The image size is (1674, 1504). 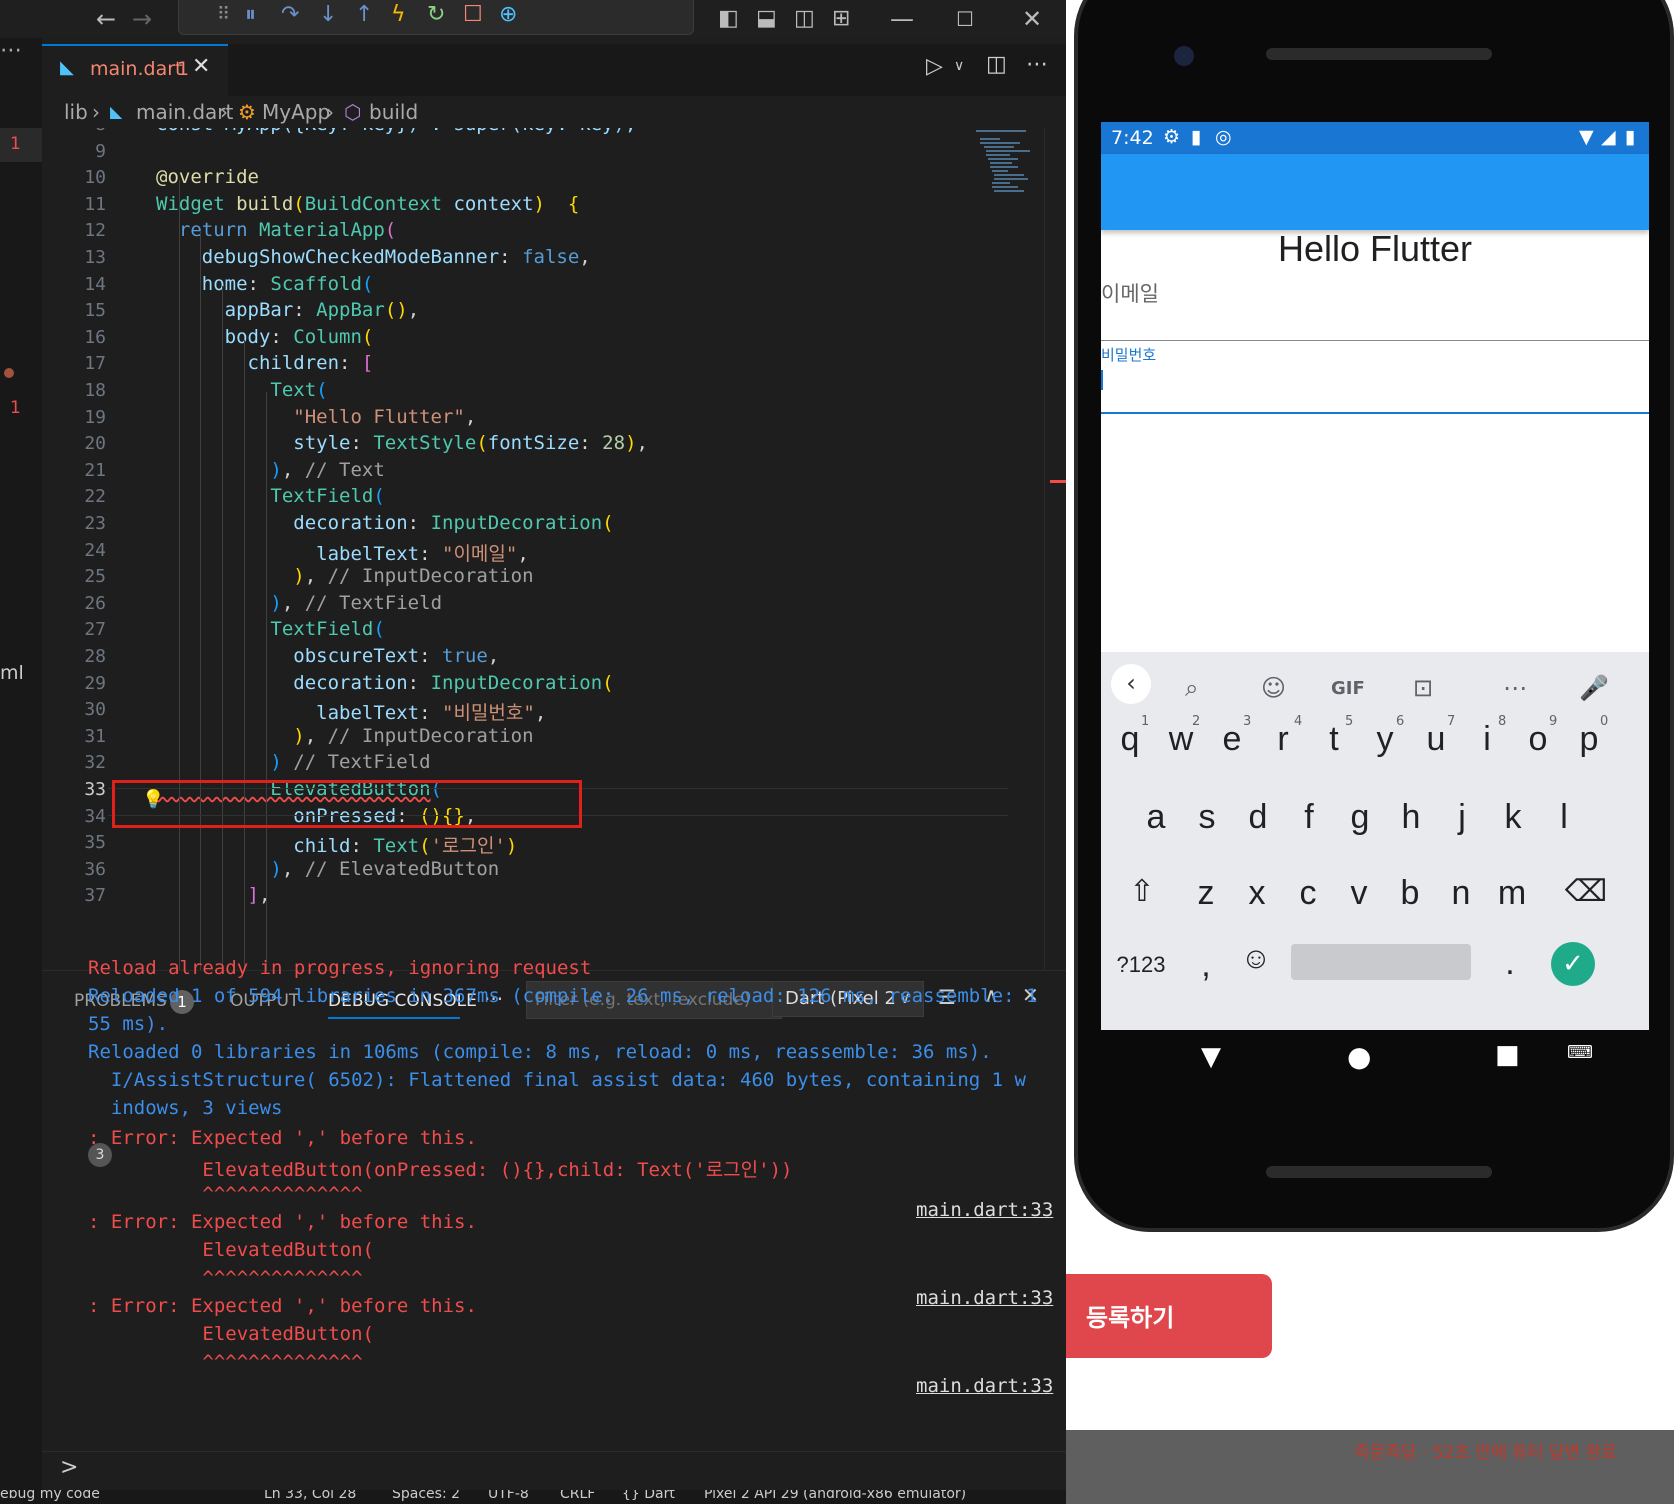 I want to click on microphone-icon: 🎤, so click(x=1594, y=688).